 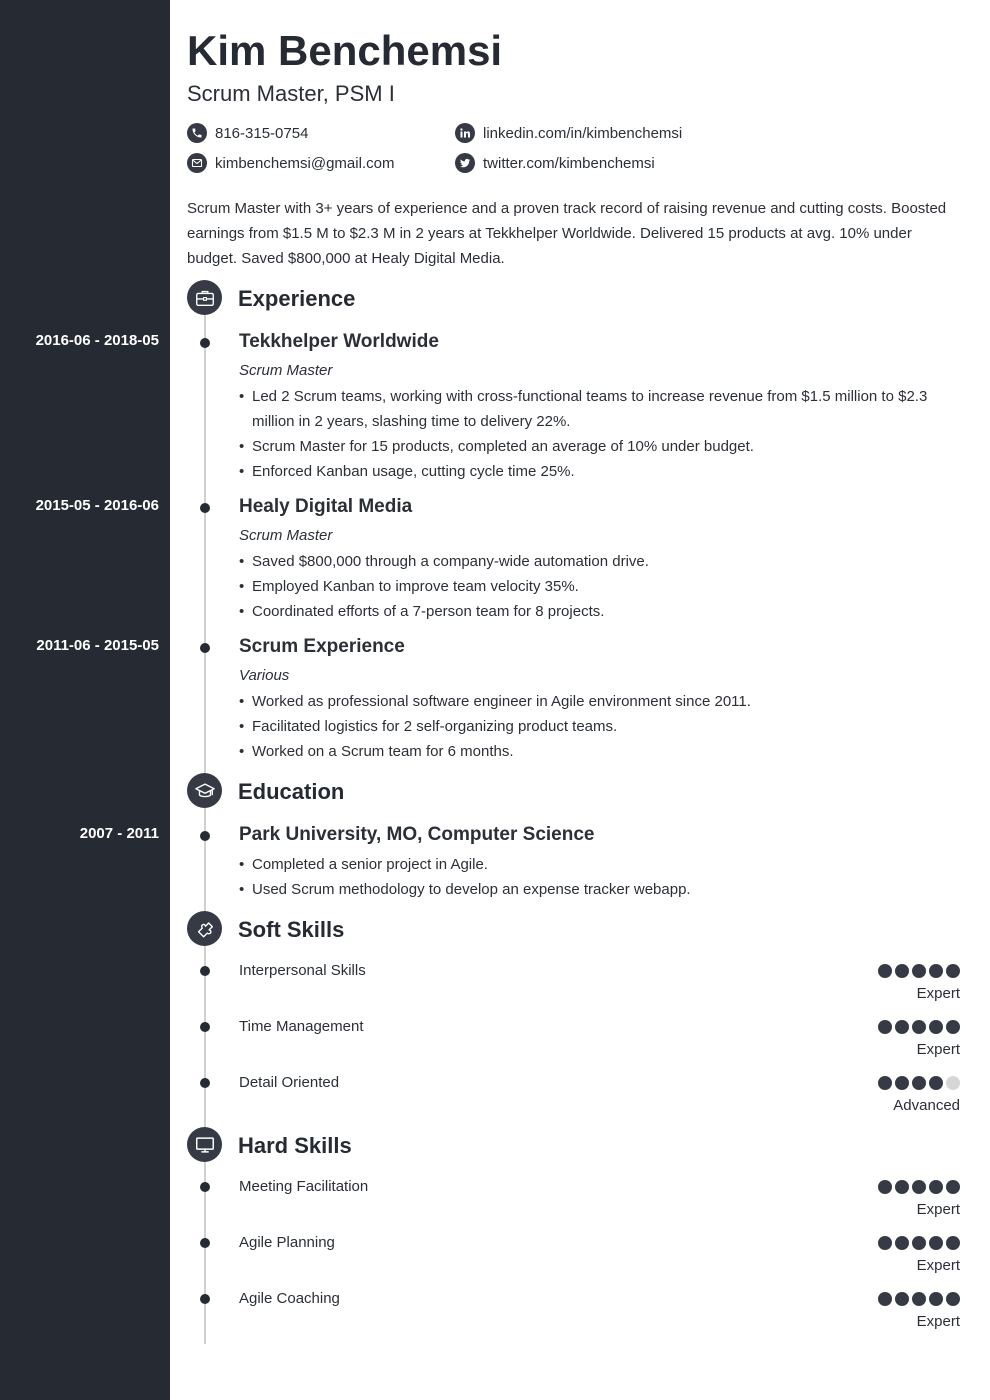 What do you see at coordinates (261, 133) in the screenshot?
I see `phone-text: 816-315-0754` at bounding box center [261, 133].